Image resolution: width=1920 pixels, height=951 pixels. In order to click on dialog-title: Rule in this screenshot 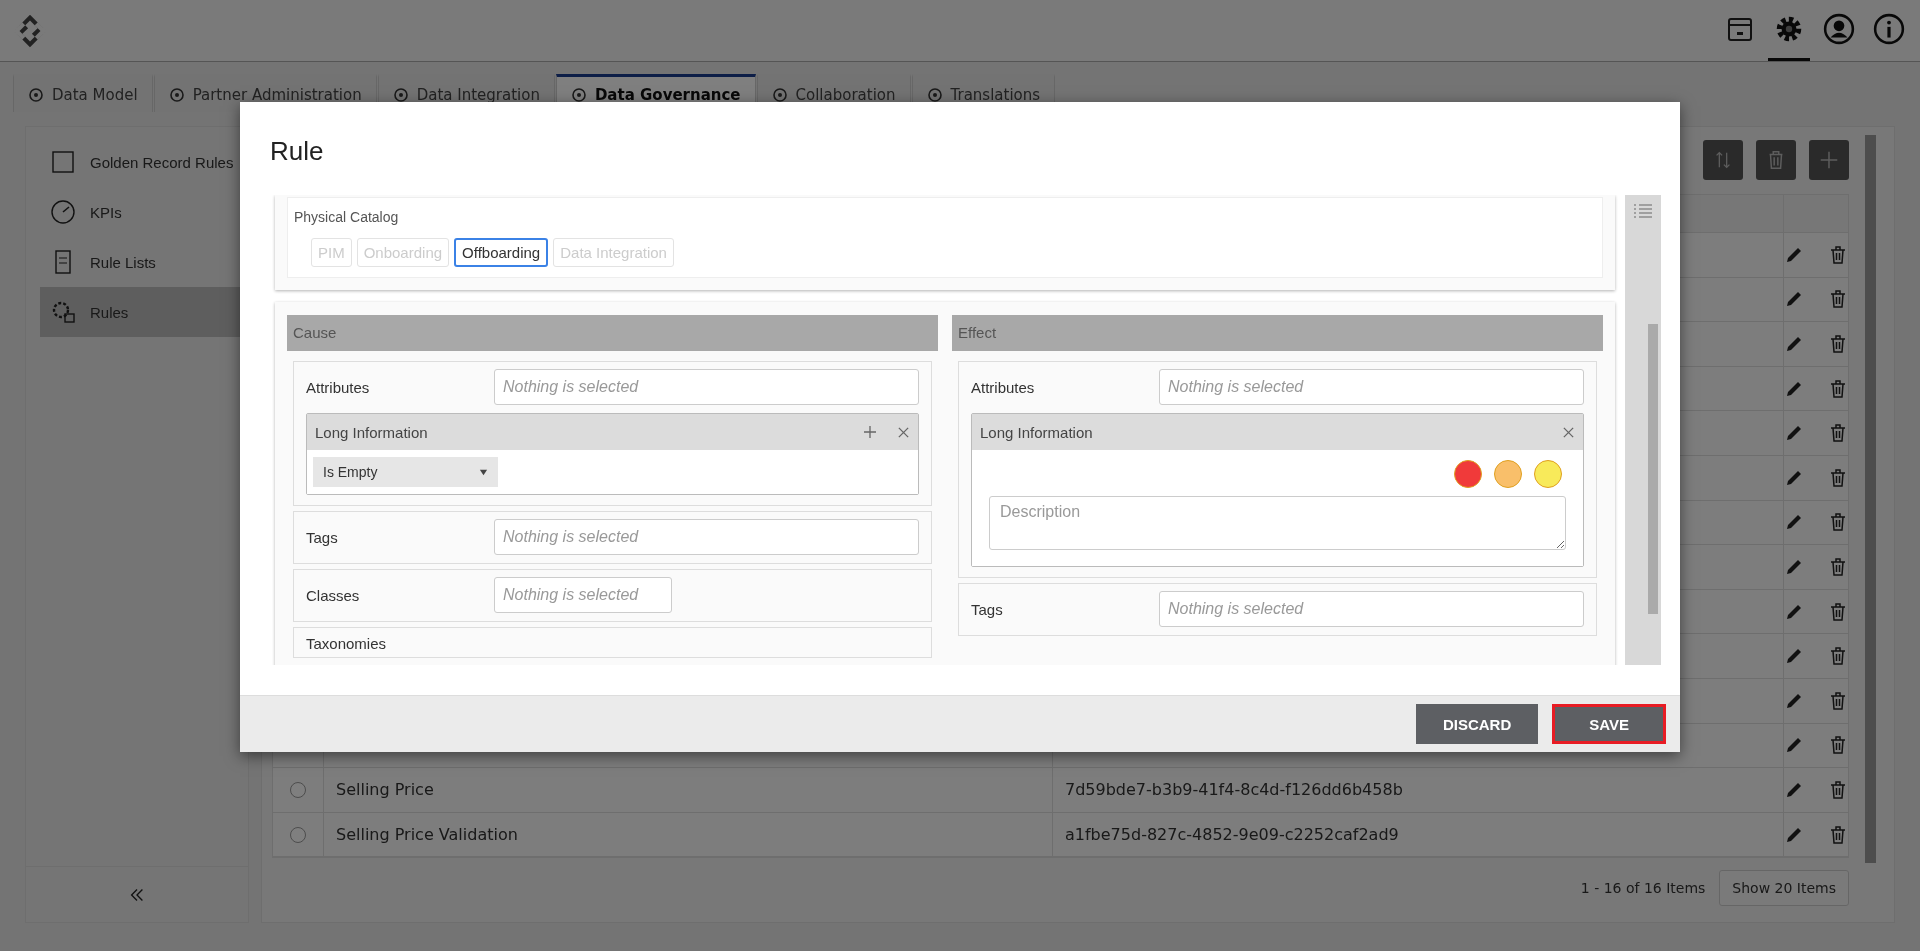, I will do `click(297, 151)`.